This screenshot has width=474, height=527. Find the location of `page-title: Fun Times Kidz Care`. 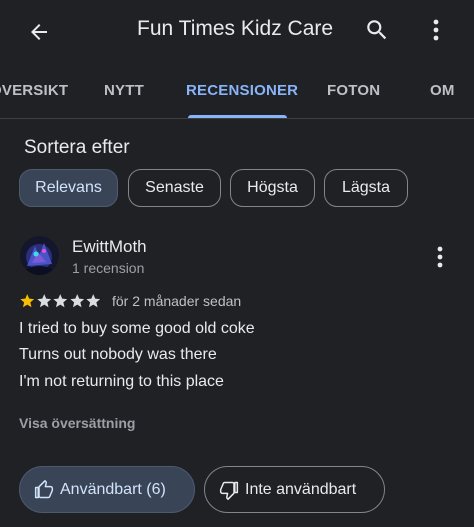

page-title: Fun Times Kidz Care is located at coordinates (235, 28).